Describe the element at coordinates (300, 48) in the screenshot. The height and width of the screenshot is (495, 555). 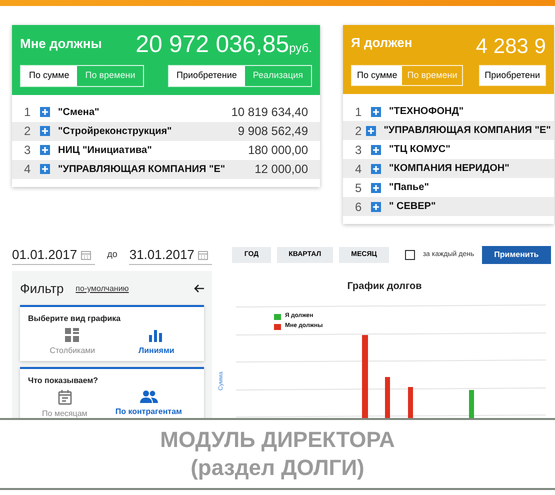
I see `currency-label: руб.` at that location.